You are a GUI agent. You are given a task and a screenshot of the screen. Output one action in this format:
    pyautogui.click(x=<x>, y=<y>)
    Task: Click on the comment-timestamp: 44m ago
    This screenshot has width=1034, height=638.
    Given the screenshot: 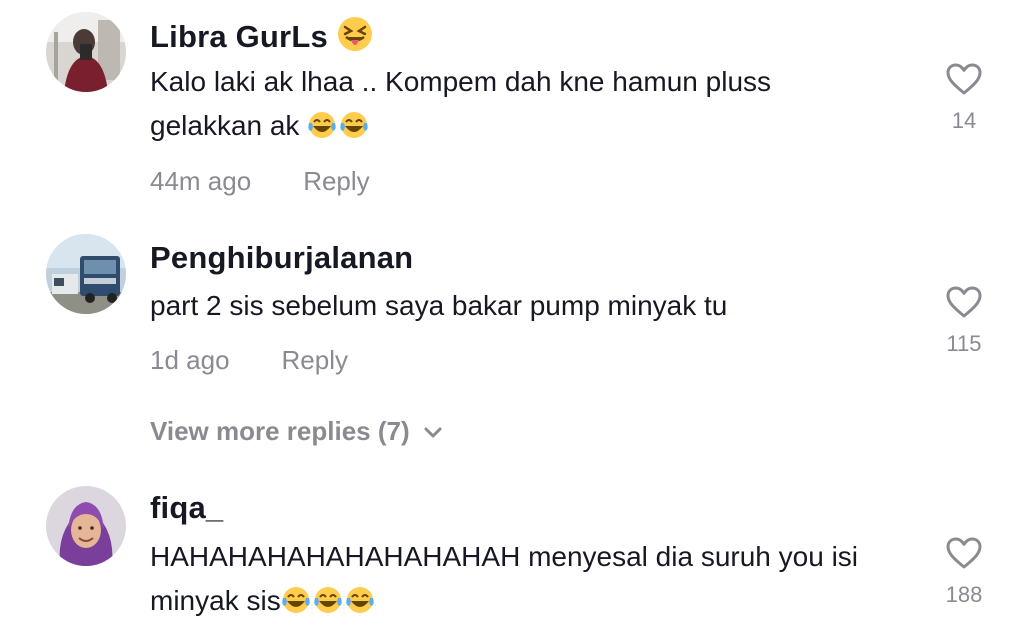 What is the action you would take?
    pyautogui.click(x=201, y=181)
    